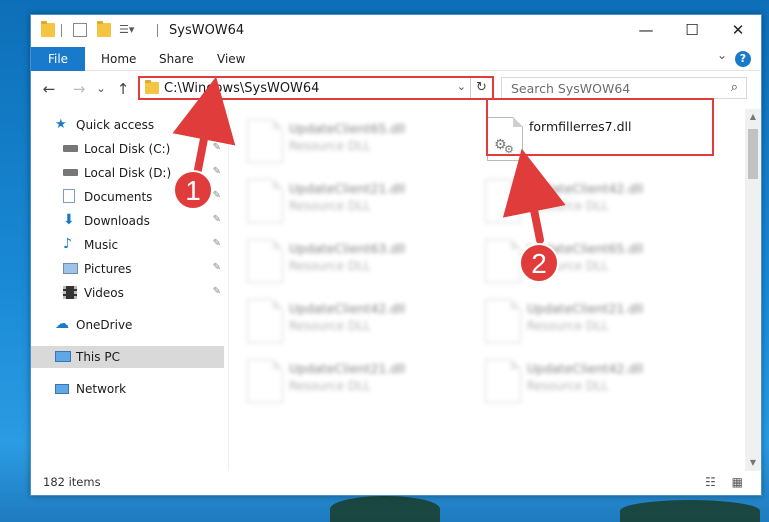 Image resolution: width=769 pixels, height=522 pixels. Describe the element at coordinates (101, 245) in the screenshot. I see `sidebar-item-label: Music` at that location.